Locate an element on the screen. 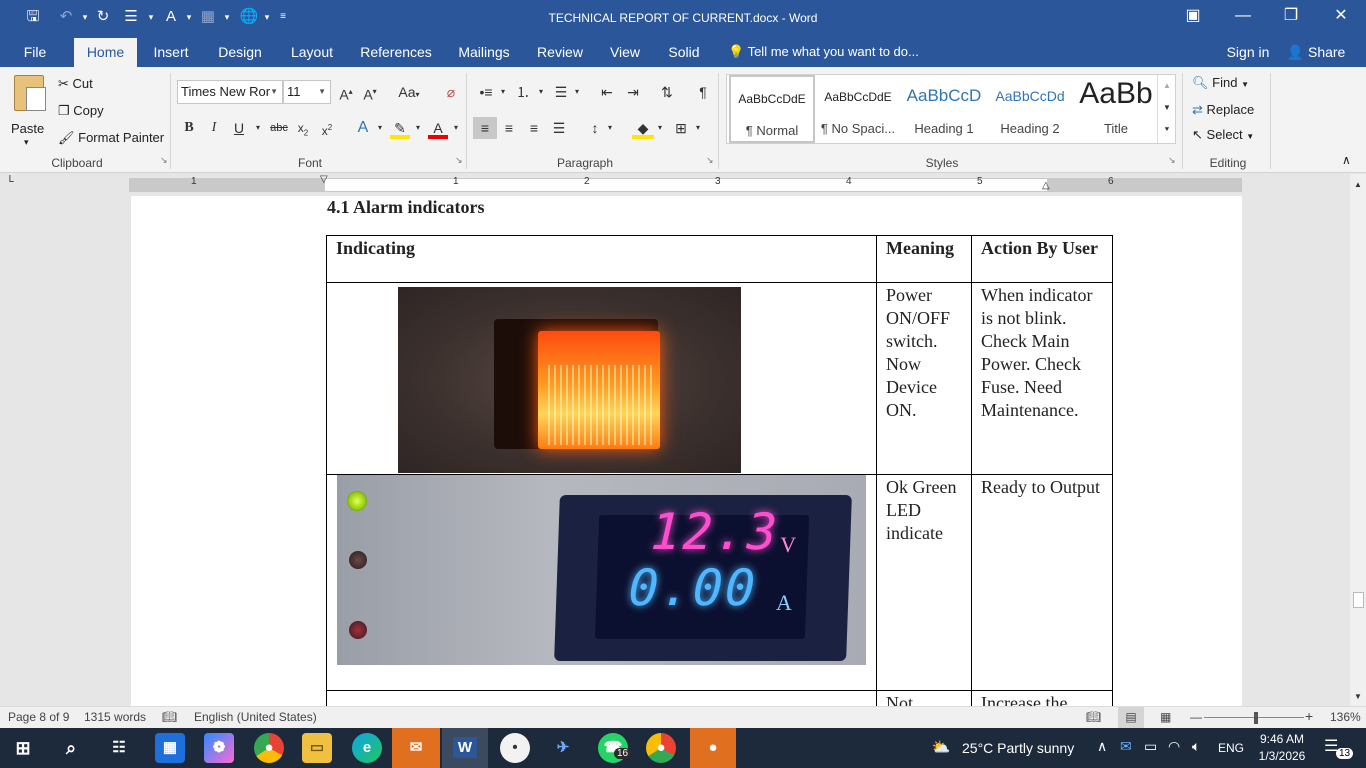 The height and width of the screenshot is (768, 1366). bullets-dropdown-icon: ▾ is located at coordinates (503, 92).